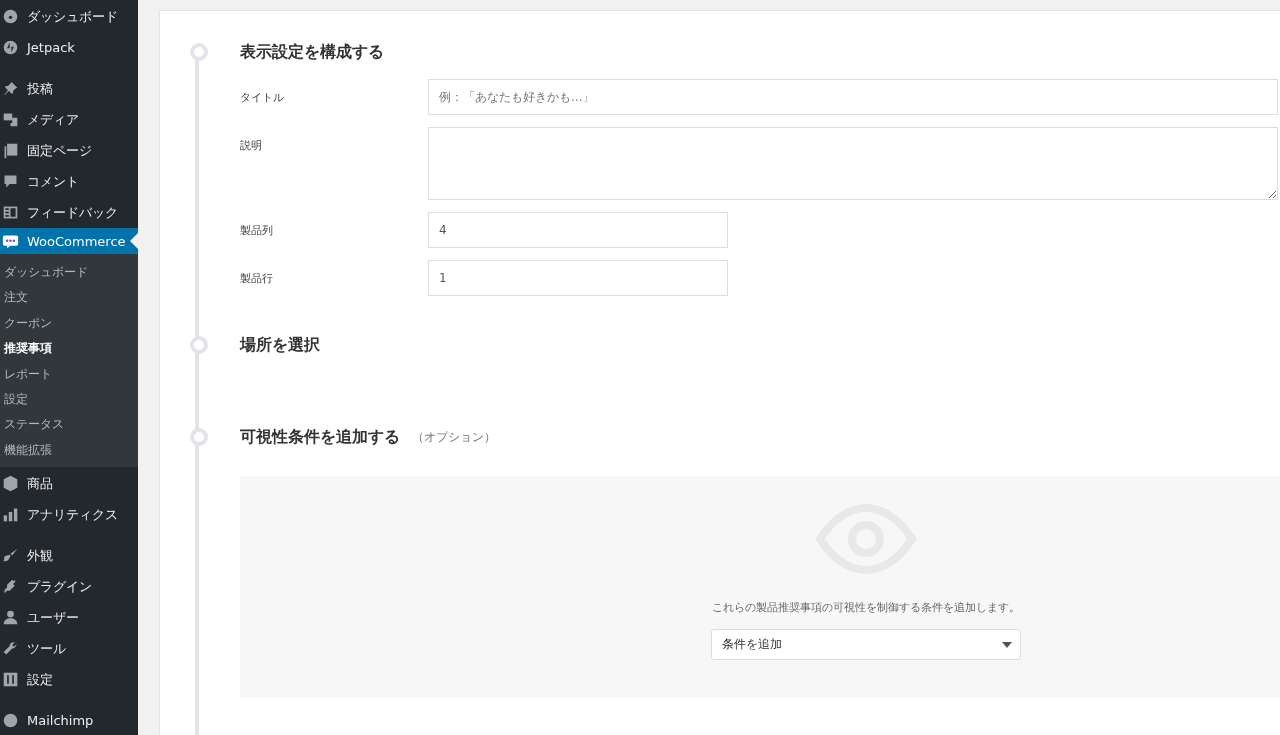  Describe the element at coordinates (69, 150) in the screenshot. I see `sidebar-item: 固定ページ` at that location.